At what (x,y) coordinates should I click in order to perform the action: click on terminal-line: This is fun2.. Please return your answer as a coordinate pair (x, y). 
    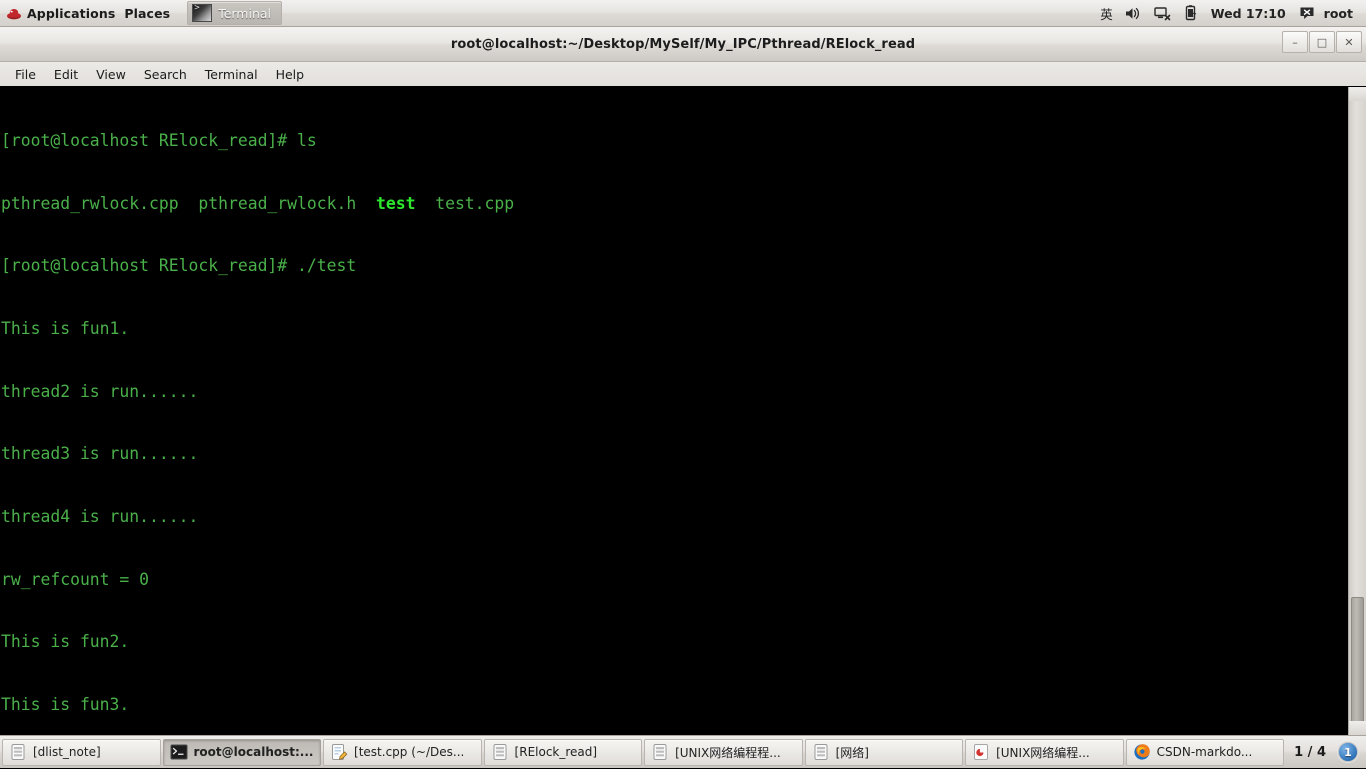
    Looking at the image, I should click on (674, 642).